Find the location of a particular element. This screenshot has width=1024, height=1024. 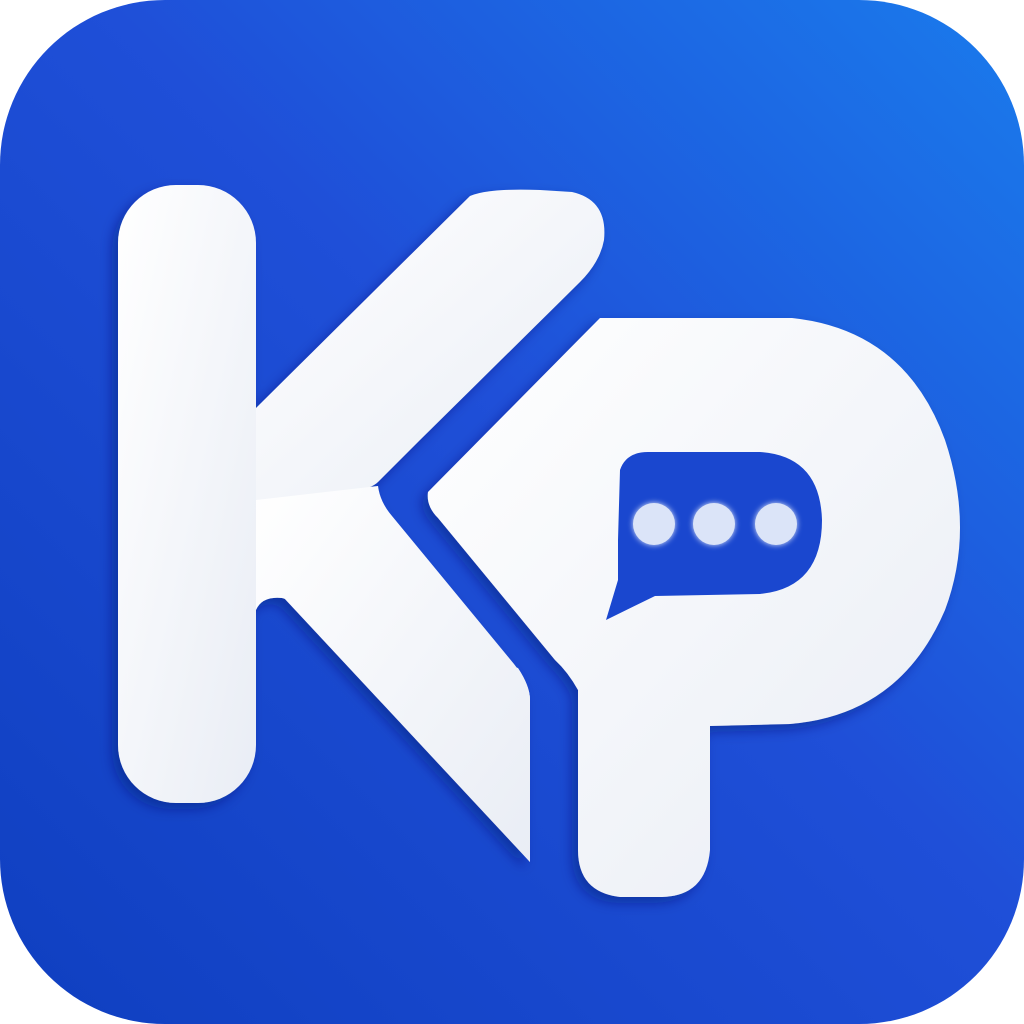

letter-k-stem is located at coordinates (187, 494).